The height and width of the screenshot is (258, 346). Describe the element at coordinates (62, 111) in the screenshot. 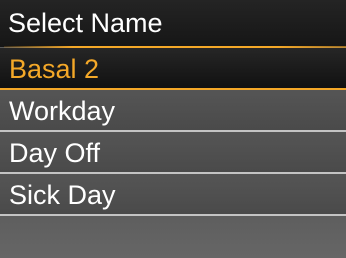

I see `list-item-label: Workday` at that location.